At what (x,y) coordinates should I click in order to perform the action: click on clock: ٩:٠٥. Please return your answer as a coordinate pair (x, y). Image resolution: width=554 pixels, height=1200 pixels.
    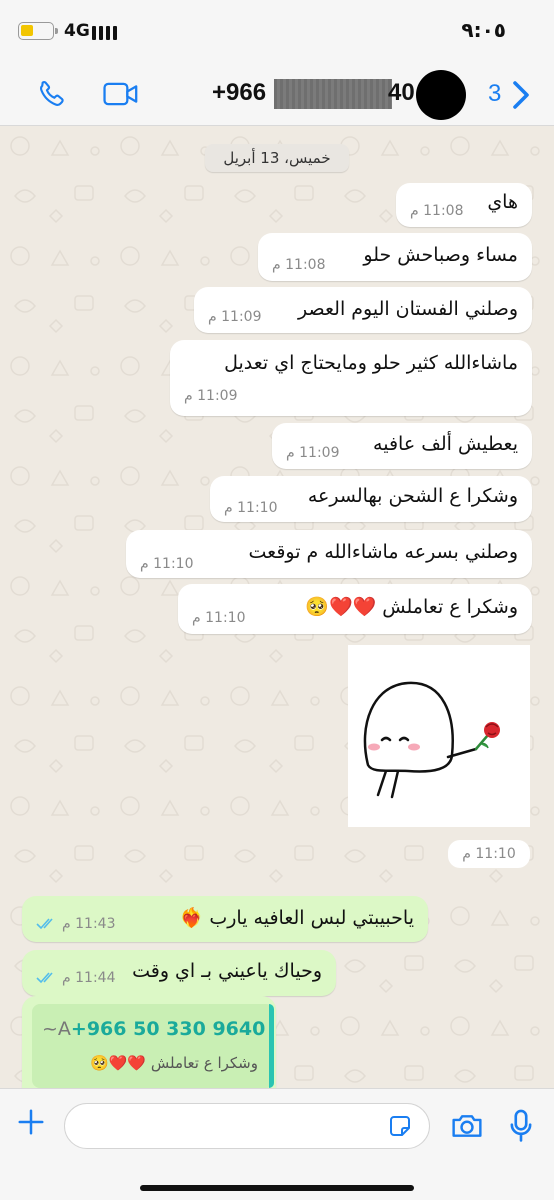
    Looking at the image, I should click on (483, 30).